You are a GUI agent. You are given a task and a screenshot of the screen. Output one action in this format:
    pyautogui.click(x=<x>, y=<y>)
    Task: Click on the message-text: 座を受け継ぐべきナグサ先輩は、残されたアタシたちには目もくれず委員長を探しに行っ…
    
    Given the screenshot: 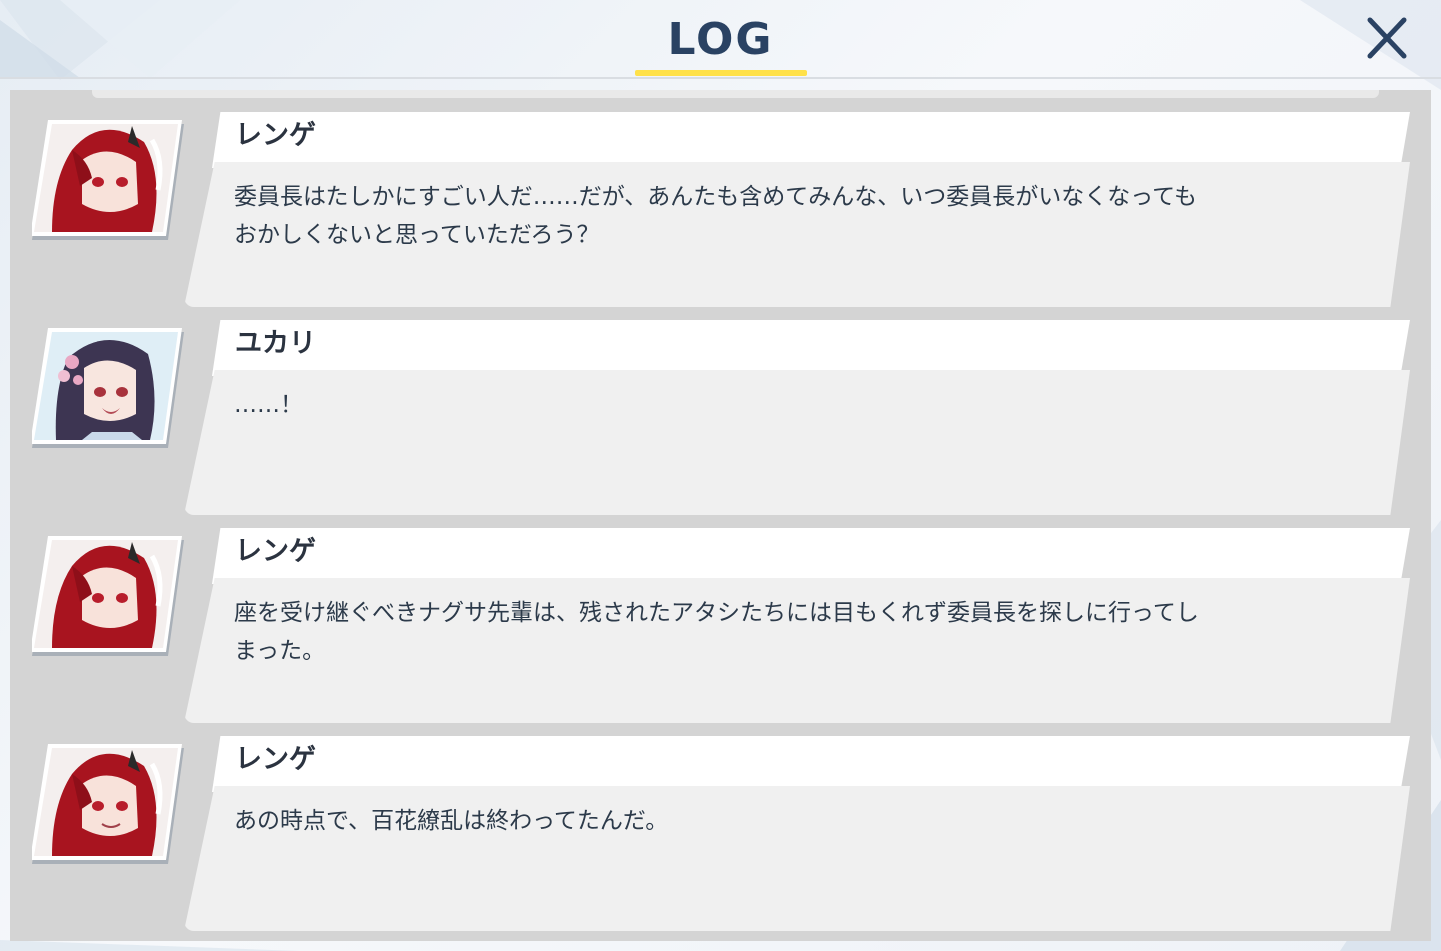 What is the action you would take?
    pyautogui.click(x=716, y=632)
    